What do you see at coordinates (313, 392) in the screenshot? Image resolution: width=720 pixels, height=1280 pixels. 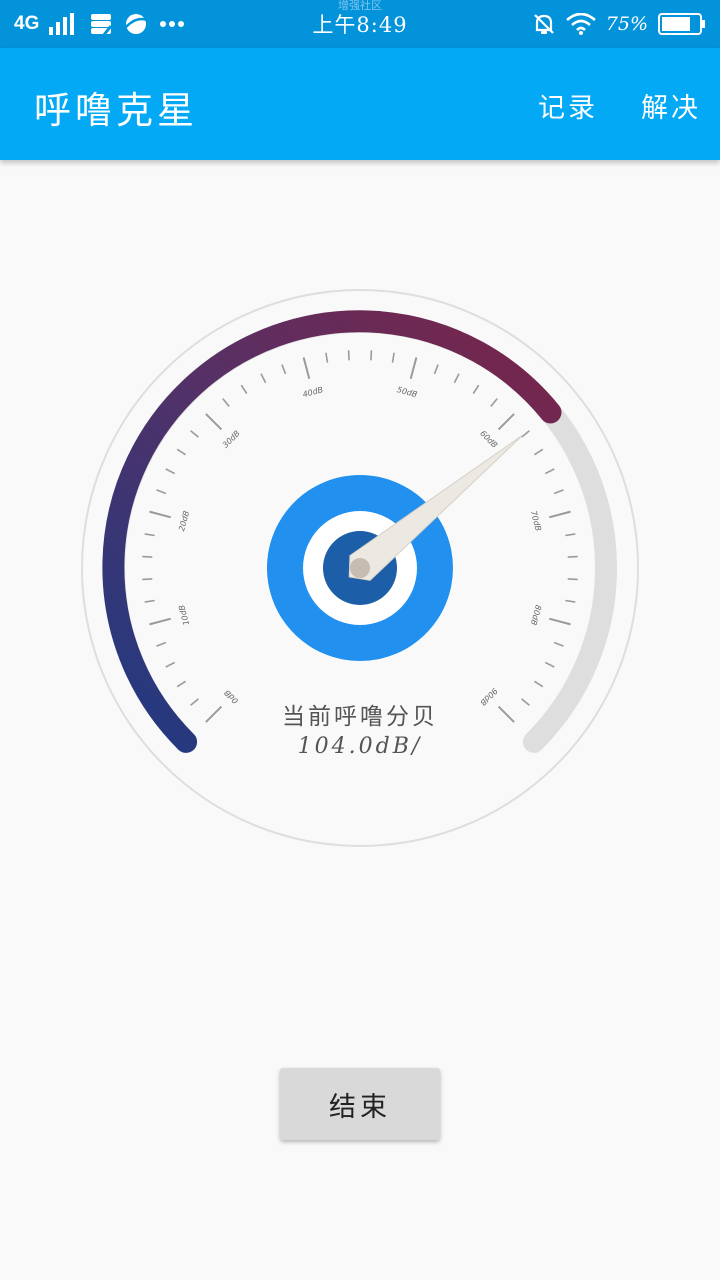 I see `gauge-tick-label: 40dB` at bounding box center [313, 392].